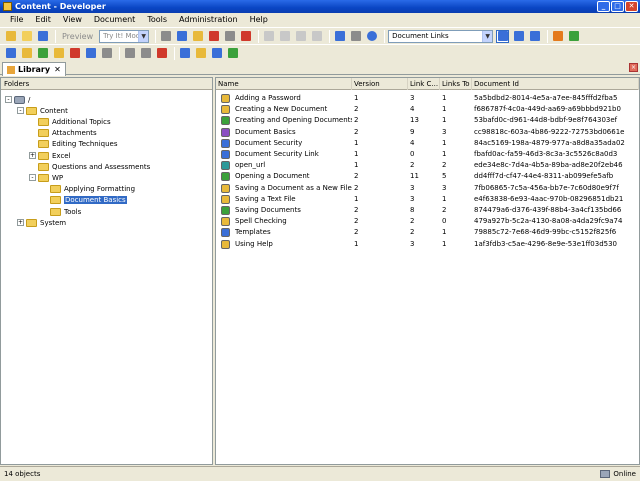  I want to click on import-icon, so click(42, 53).